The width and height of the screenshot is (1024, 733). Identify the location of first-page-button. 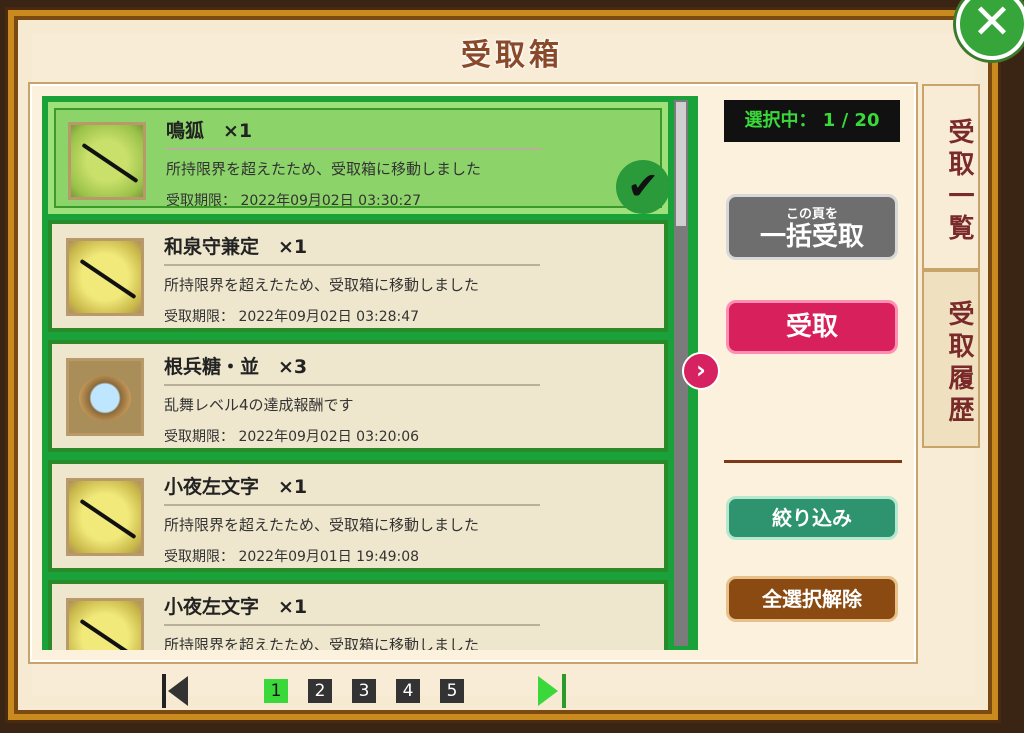
(177, 691).